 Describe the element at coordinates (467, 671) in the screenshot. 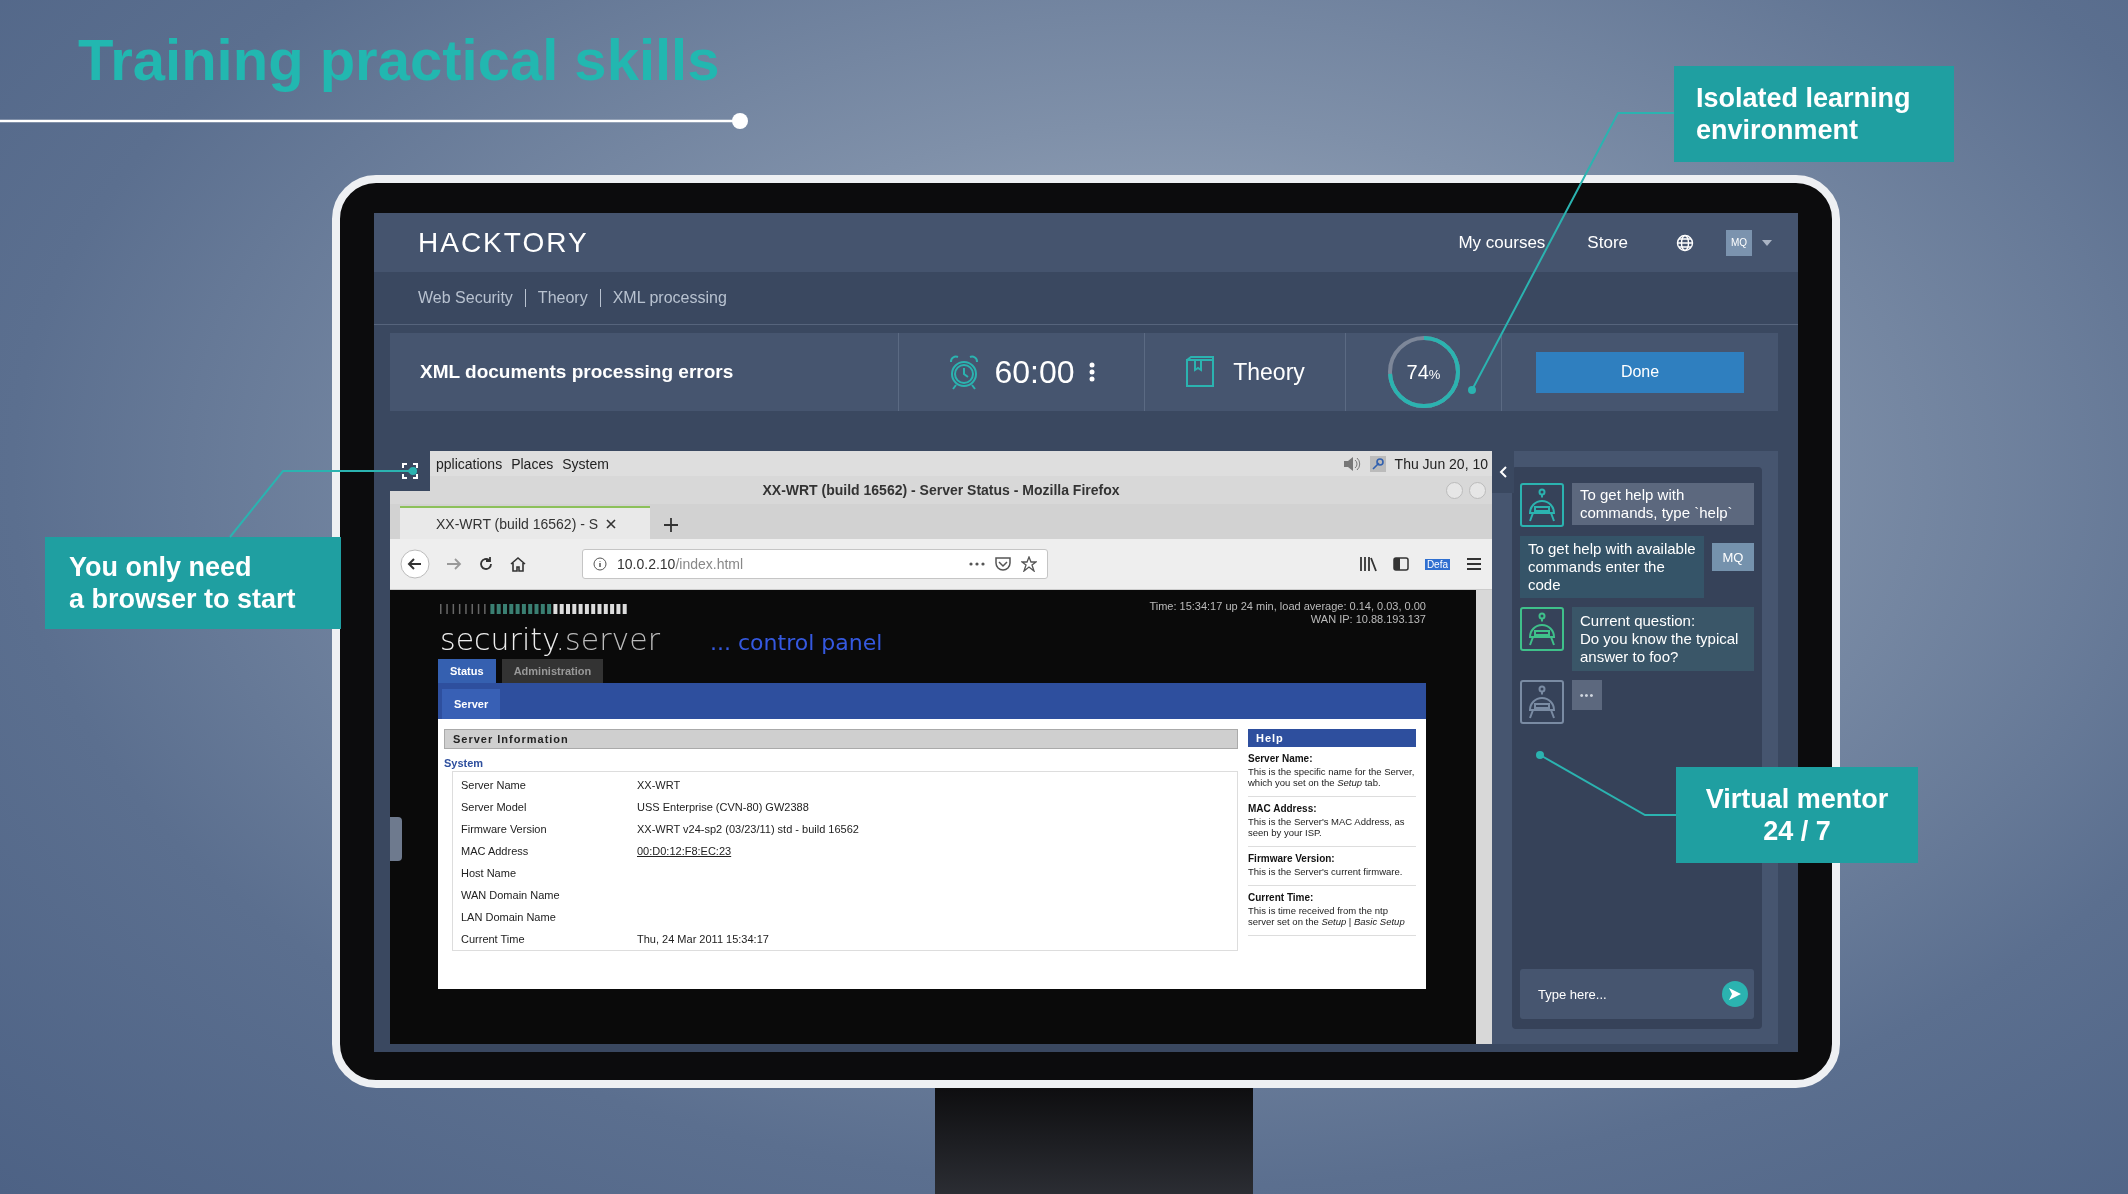

I see `page-tab: Status` at that location.